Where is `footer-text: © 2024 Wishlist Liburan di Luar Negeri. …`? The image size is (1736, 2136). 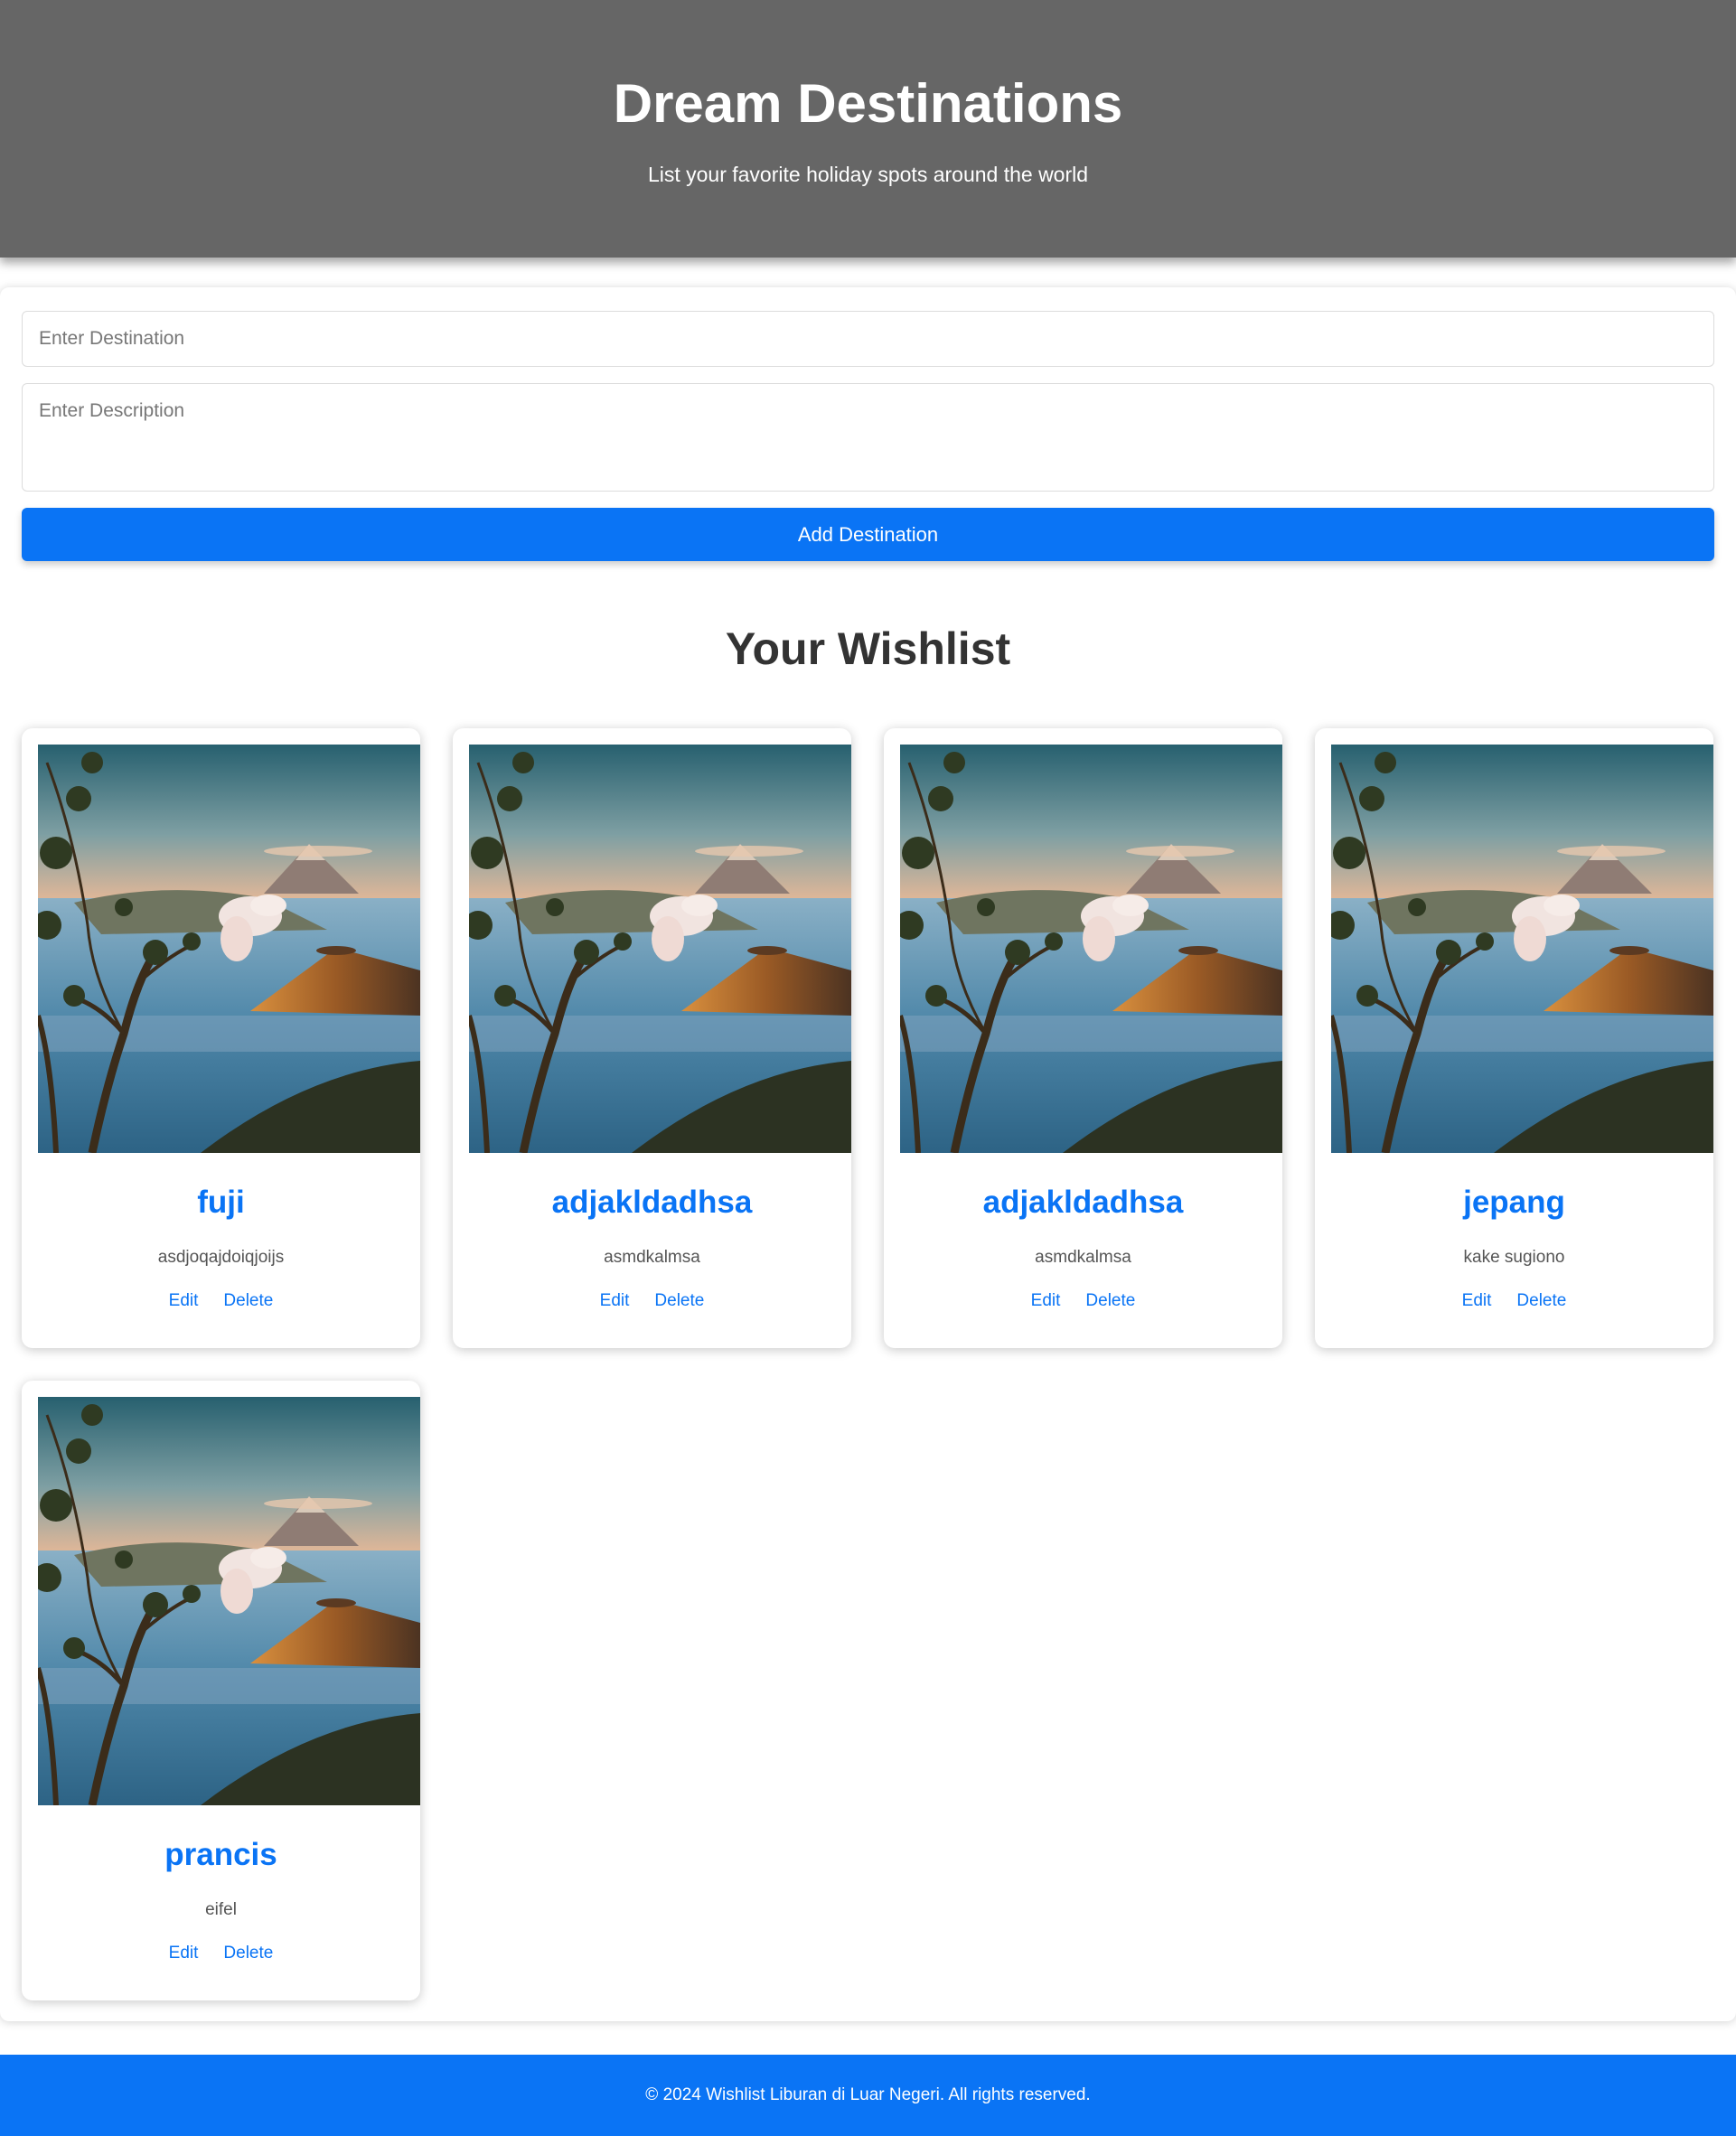 footer-text: © 2024 Wishlist Liburan di Luar Negeri. … is located at coordinates (868, 2094).